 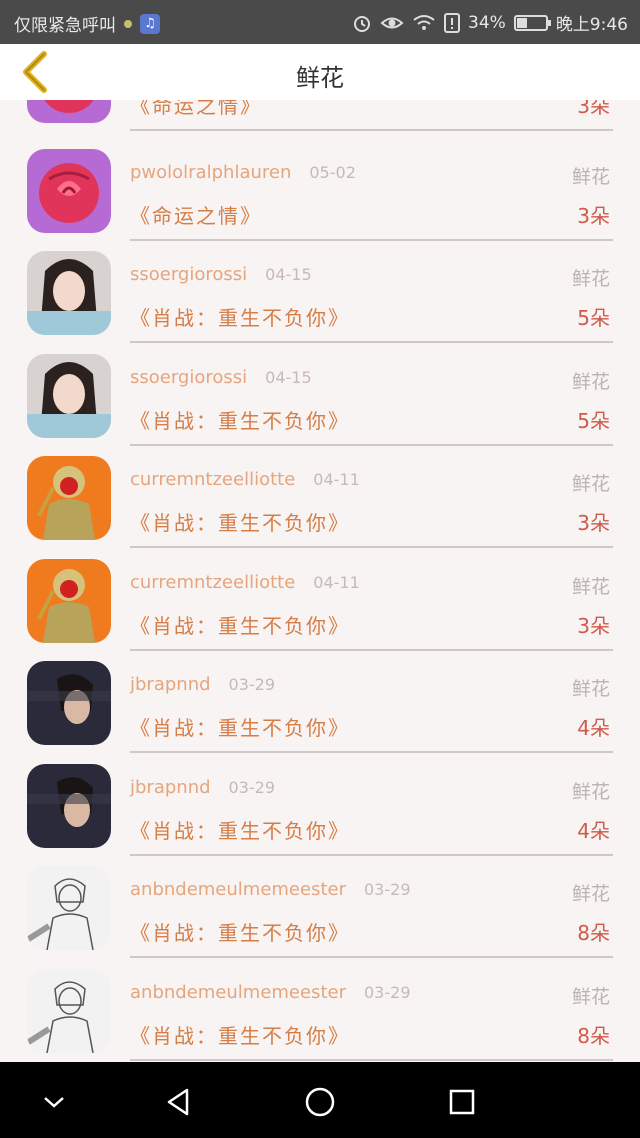 I want to click on page-title: 鲜花, so click(x=320, y=78).